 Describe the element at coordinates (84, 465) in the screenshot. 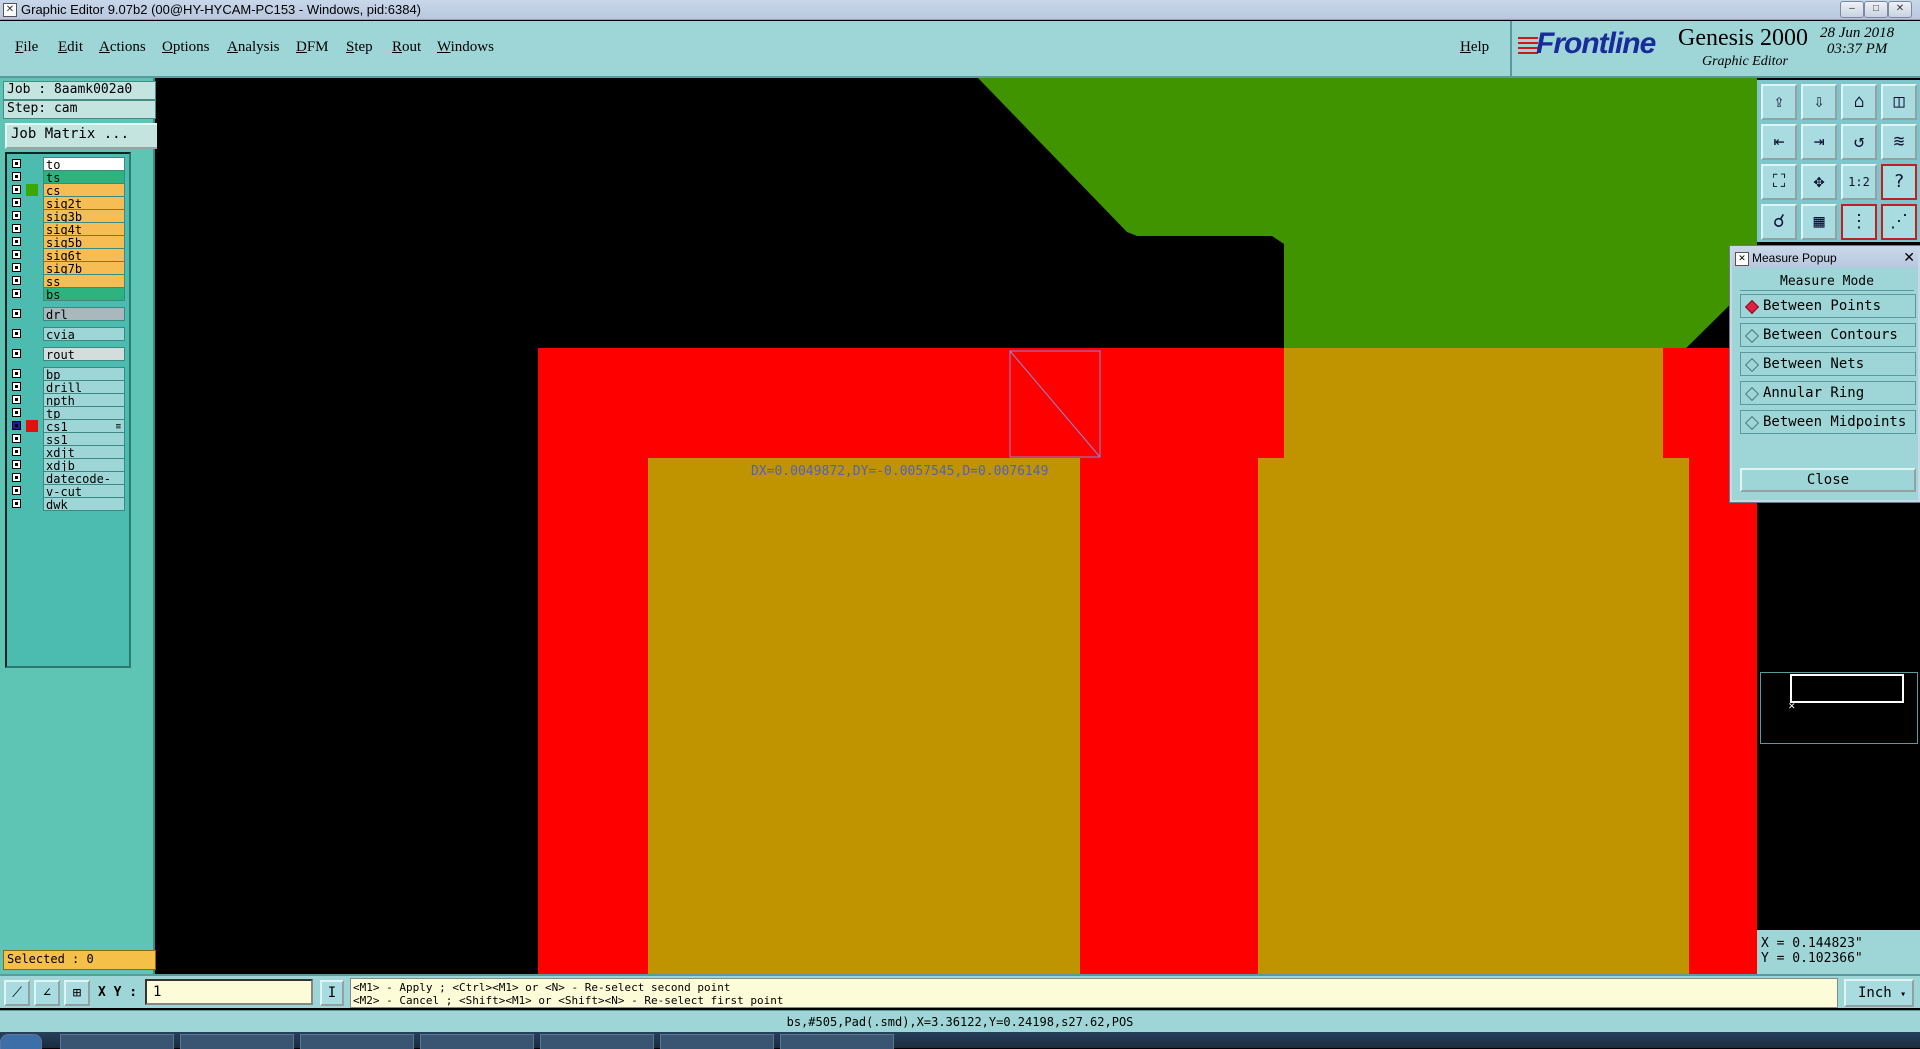

I see `layer-name: xdjb` at that location.